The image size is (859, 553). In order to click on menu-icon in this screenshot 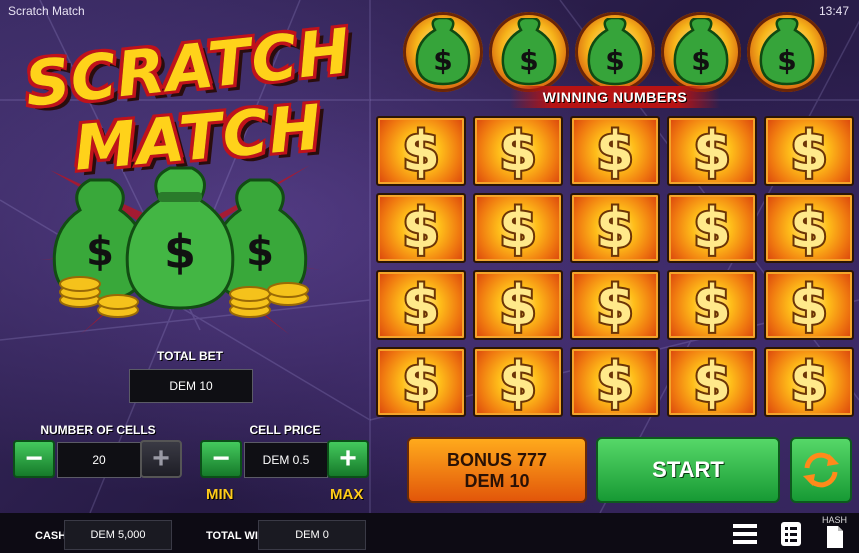, I will do `click(745, 534)`.